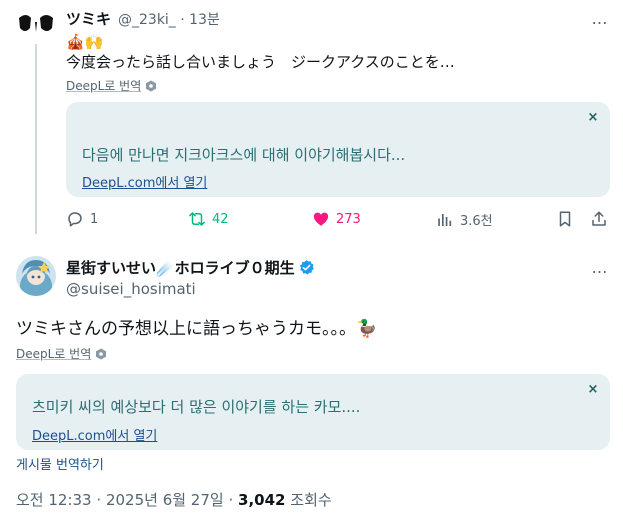 The image size is (623, 523). Describe the element at coordinates (208, 219) in the screenshot. I see `retweet-button: 42` at that location.